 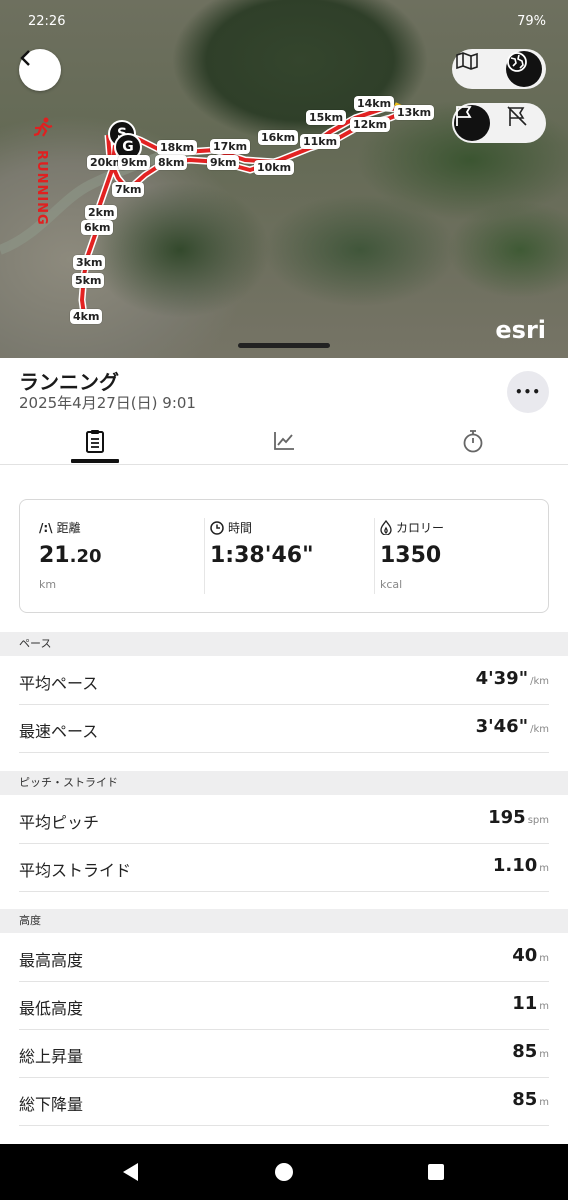 What do you see at coordinates (59, 683) in the screenshot?
I see `row-label: 平均ペース` at bounding box center [59, 683].